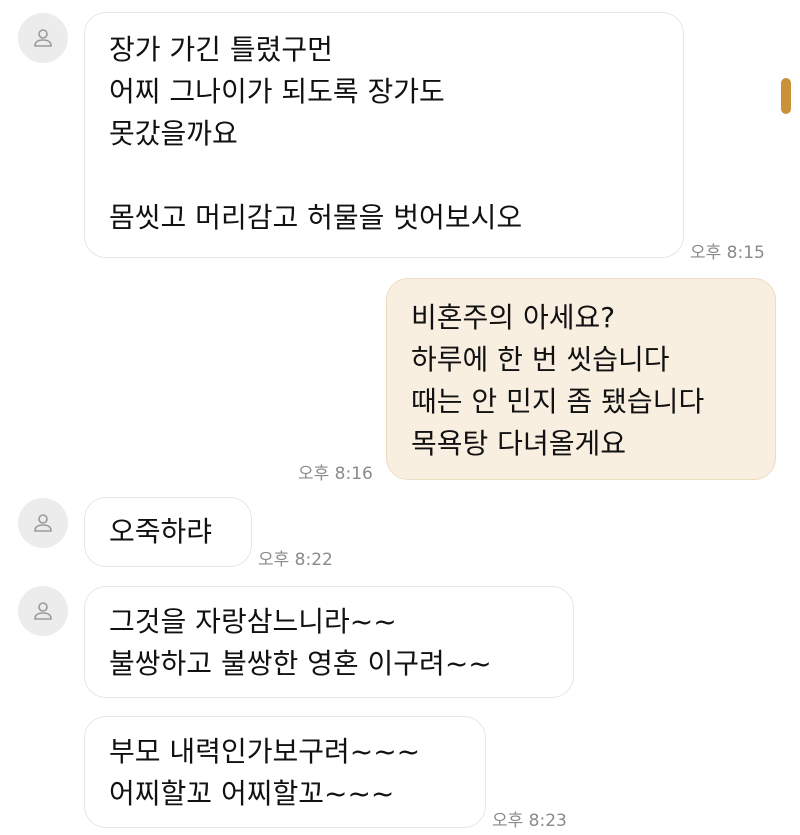  What do you see at coordinates (529, 821) in the screenshot?
I see `message-timestamp: 오후 8:23` at bounding box center [529, 821].